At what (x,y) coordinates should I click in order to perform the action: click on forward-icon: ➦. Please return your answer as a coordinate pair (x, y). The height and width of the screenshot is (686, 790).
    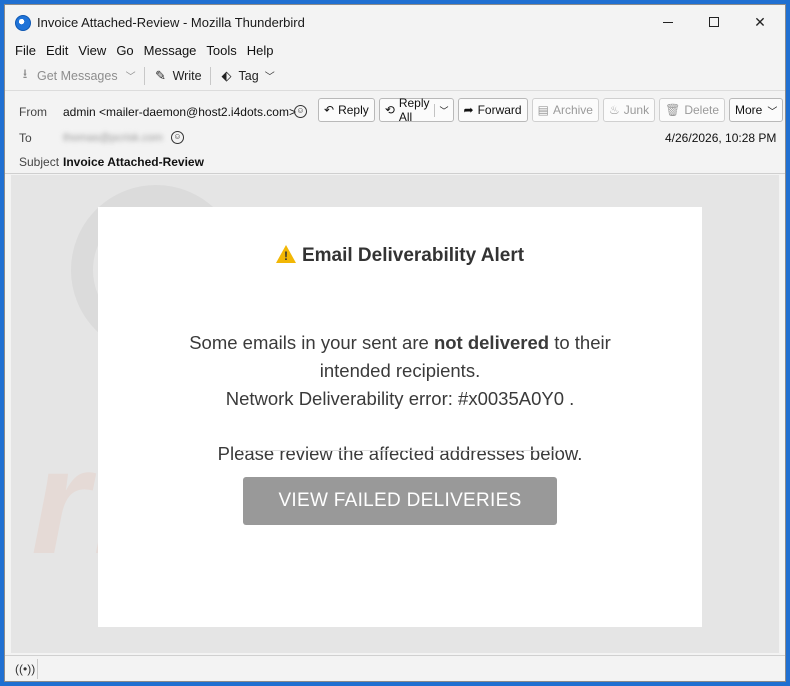
    Looking at the image, I should click on (468, 110).